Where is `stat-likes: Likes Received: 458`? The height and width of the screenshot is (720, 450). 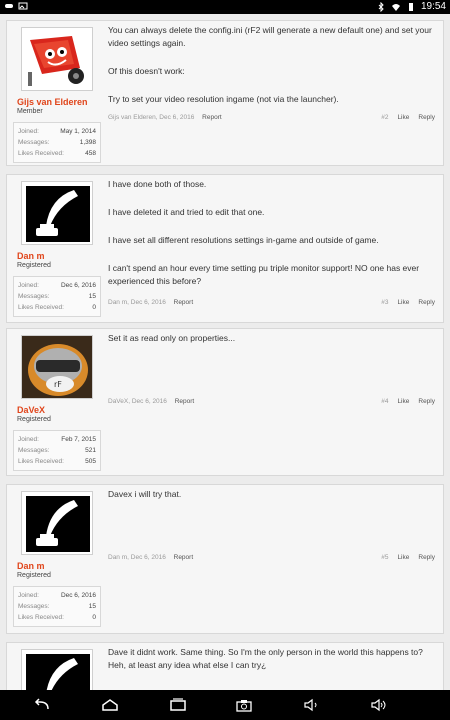 stat-likes: Likes Received: 458 is located at coordinates (57, 153).